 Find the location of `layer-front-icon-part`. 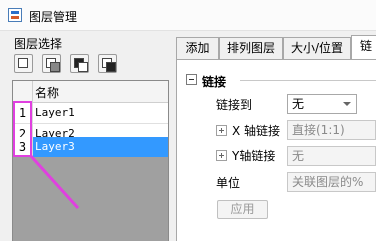

layer-front-icon-part is located at coordinates (83, 67).